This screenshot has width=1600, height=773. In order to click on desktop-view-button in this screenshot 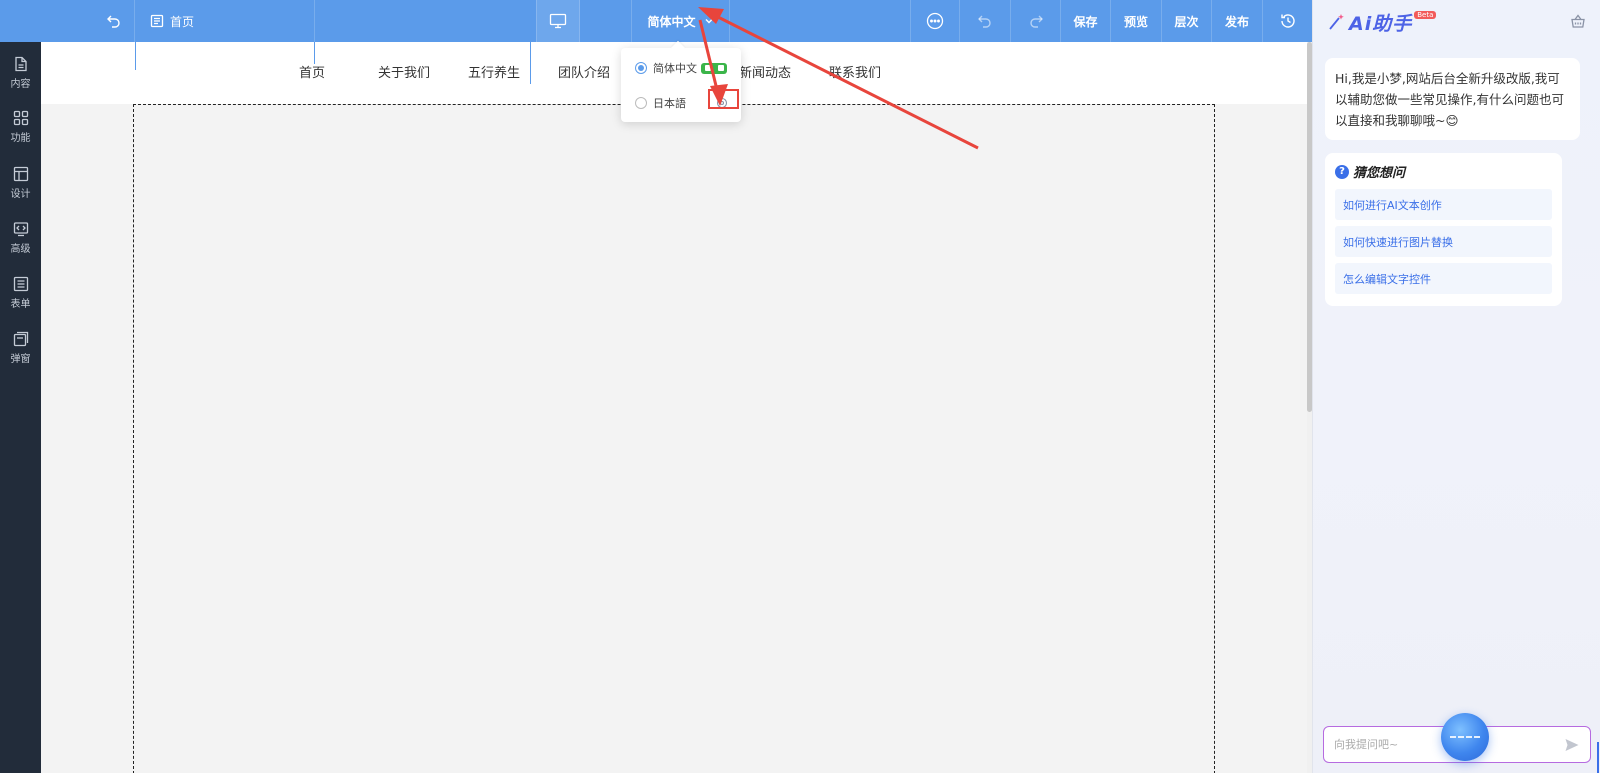, I will do `click(558, 21)`.